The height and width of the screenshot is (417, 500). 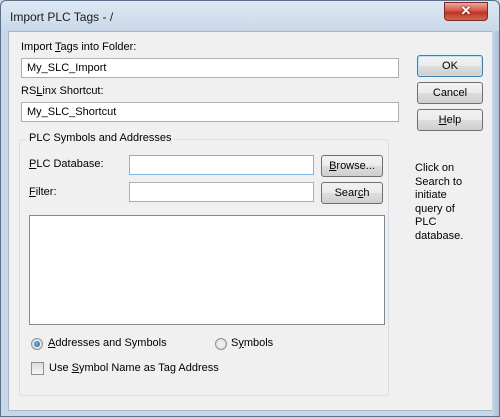 I want to click on shortcut-label: RSLinx Shortcut:, so click(x=62, y=91).